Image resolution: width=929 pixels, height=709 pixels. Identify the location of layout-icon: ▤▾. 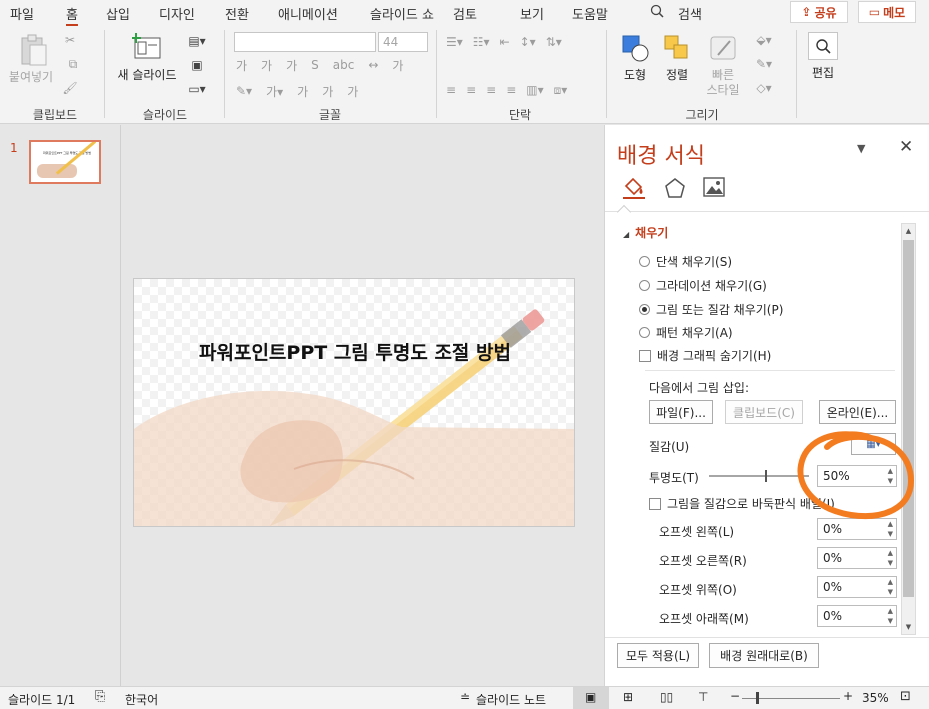
(197, 41).